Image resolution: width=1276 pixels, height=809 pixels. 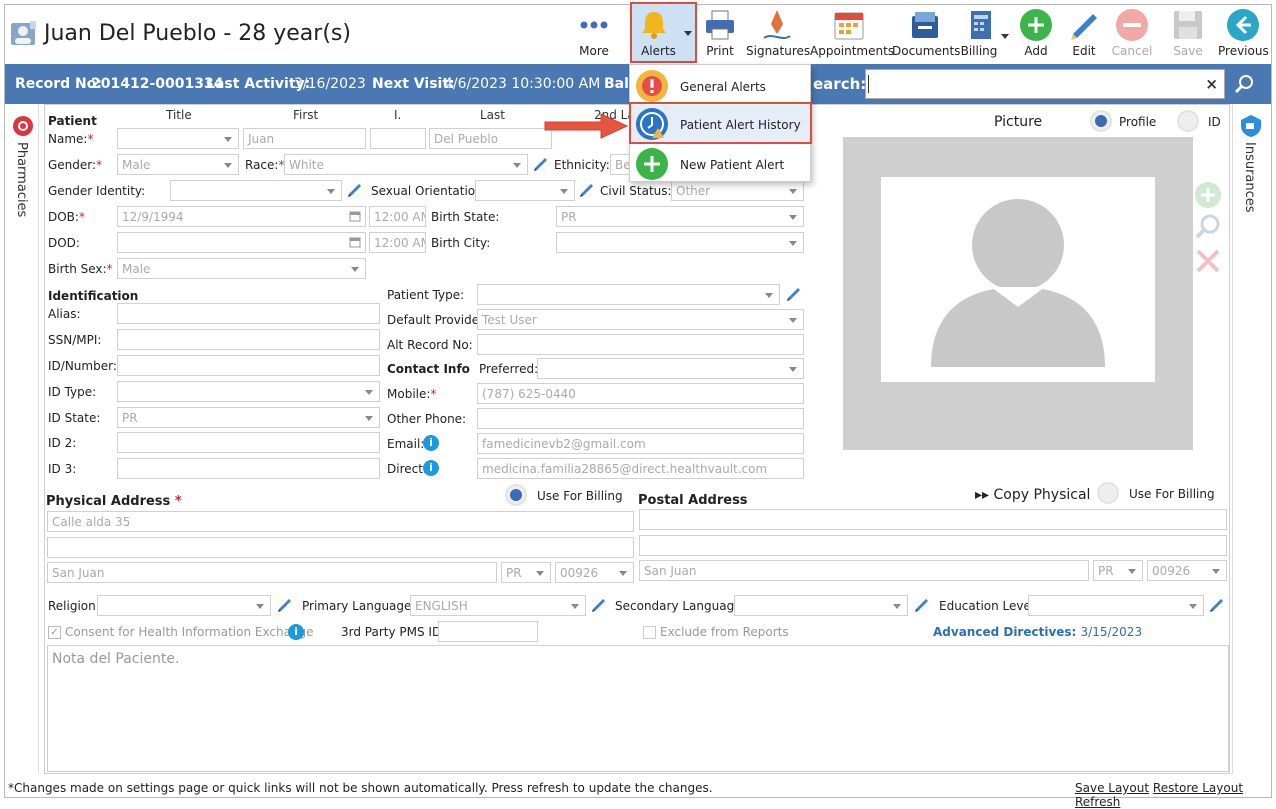 What do you see at coordinates (296, 632) in the screenshot?
I see `consent-info-icon: i` at bounding box center [296, 632].